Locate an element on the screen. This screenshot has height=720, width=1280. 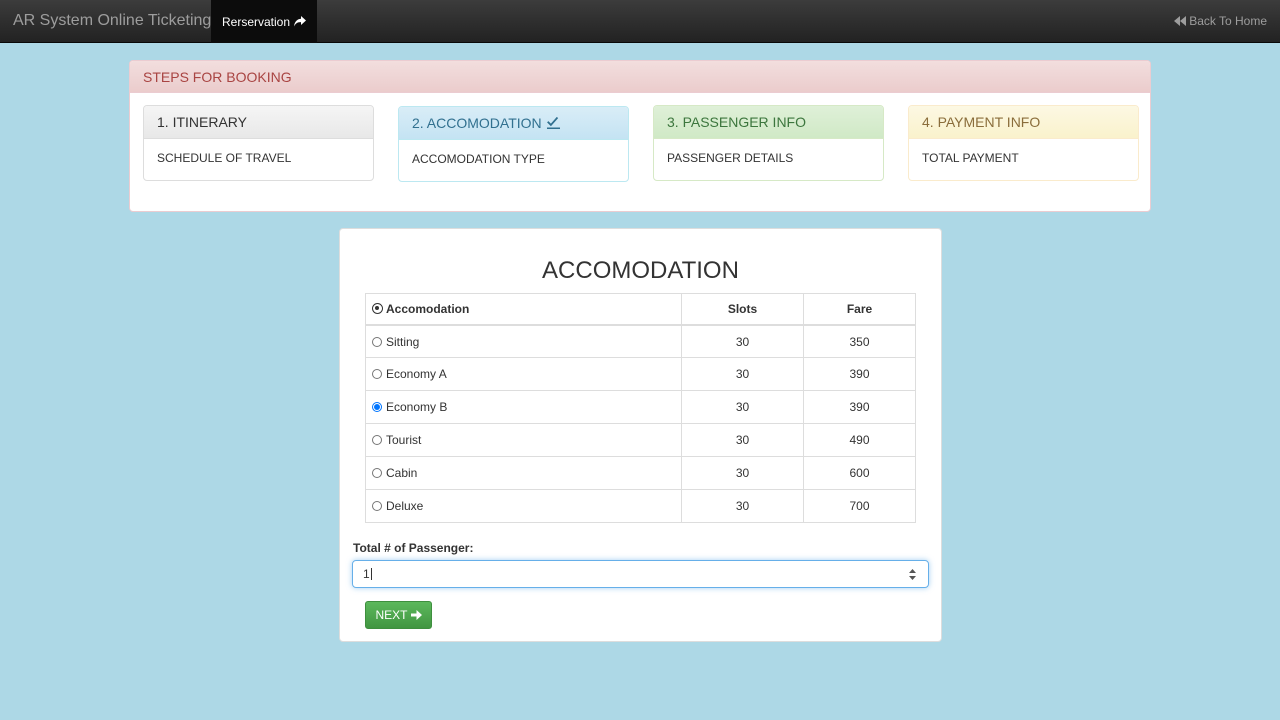
accomodation-name: Deluxe is located at coordinates (405, 506).